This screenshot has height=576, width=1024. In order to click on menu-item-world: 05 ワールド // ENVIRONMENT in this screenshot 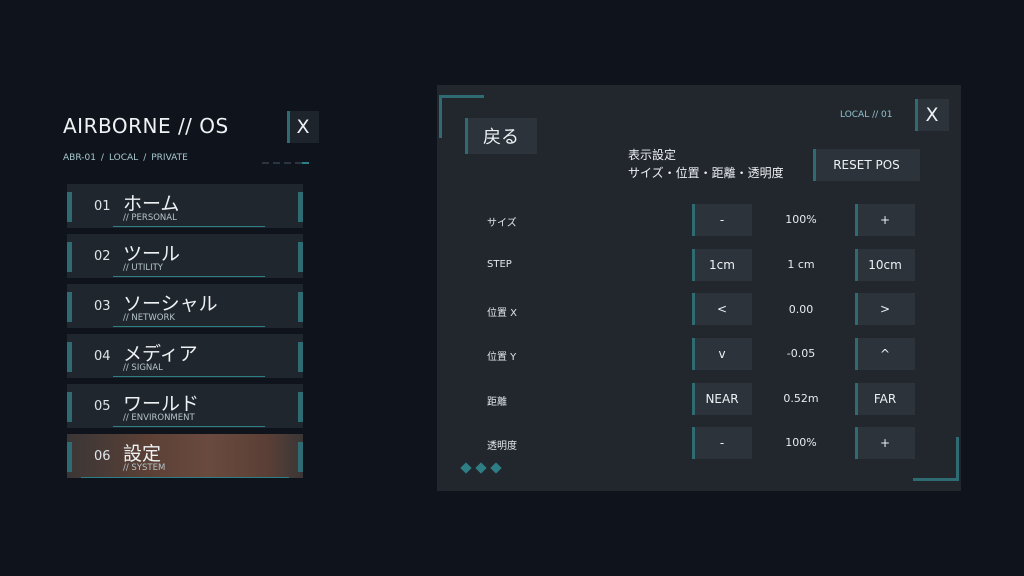, I will do `click(185, 406)`.